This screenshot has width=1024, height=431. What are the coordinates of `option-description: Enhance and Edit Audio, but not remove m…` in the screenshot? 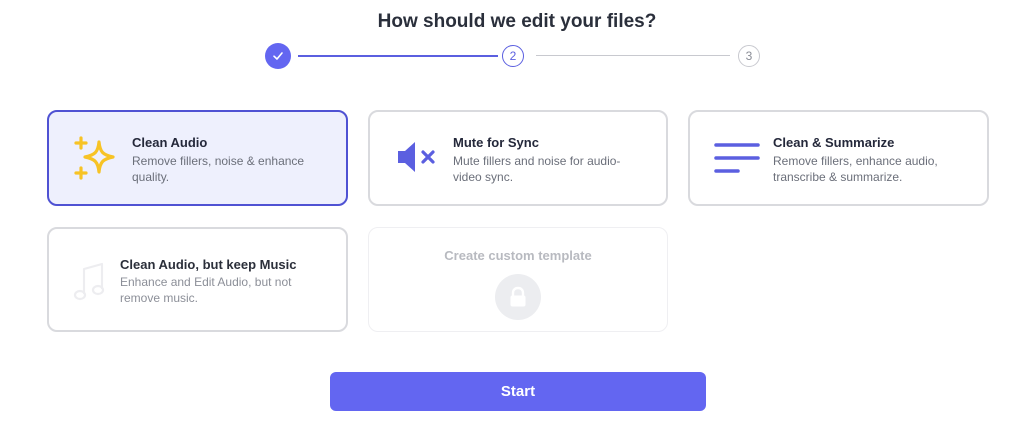 It's located at (206, 290).